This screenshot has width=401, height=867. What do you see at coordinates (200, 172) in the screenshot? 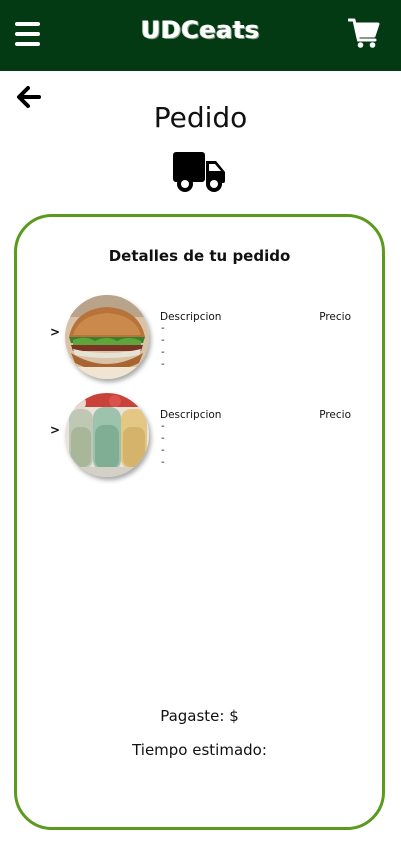
I see `delivery-truck-icon` at bounding box center [200, 172].